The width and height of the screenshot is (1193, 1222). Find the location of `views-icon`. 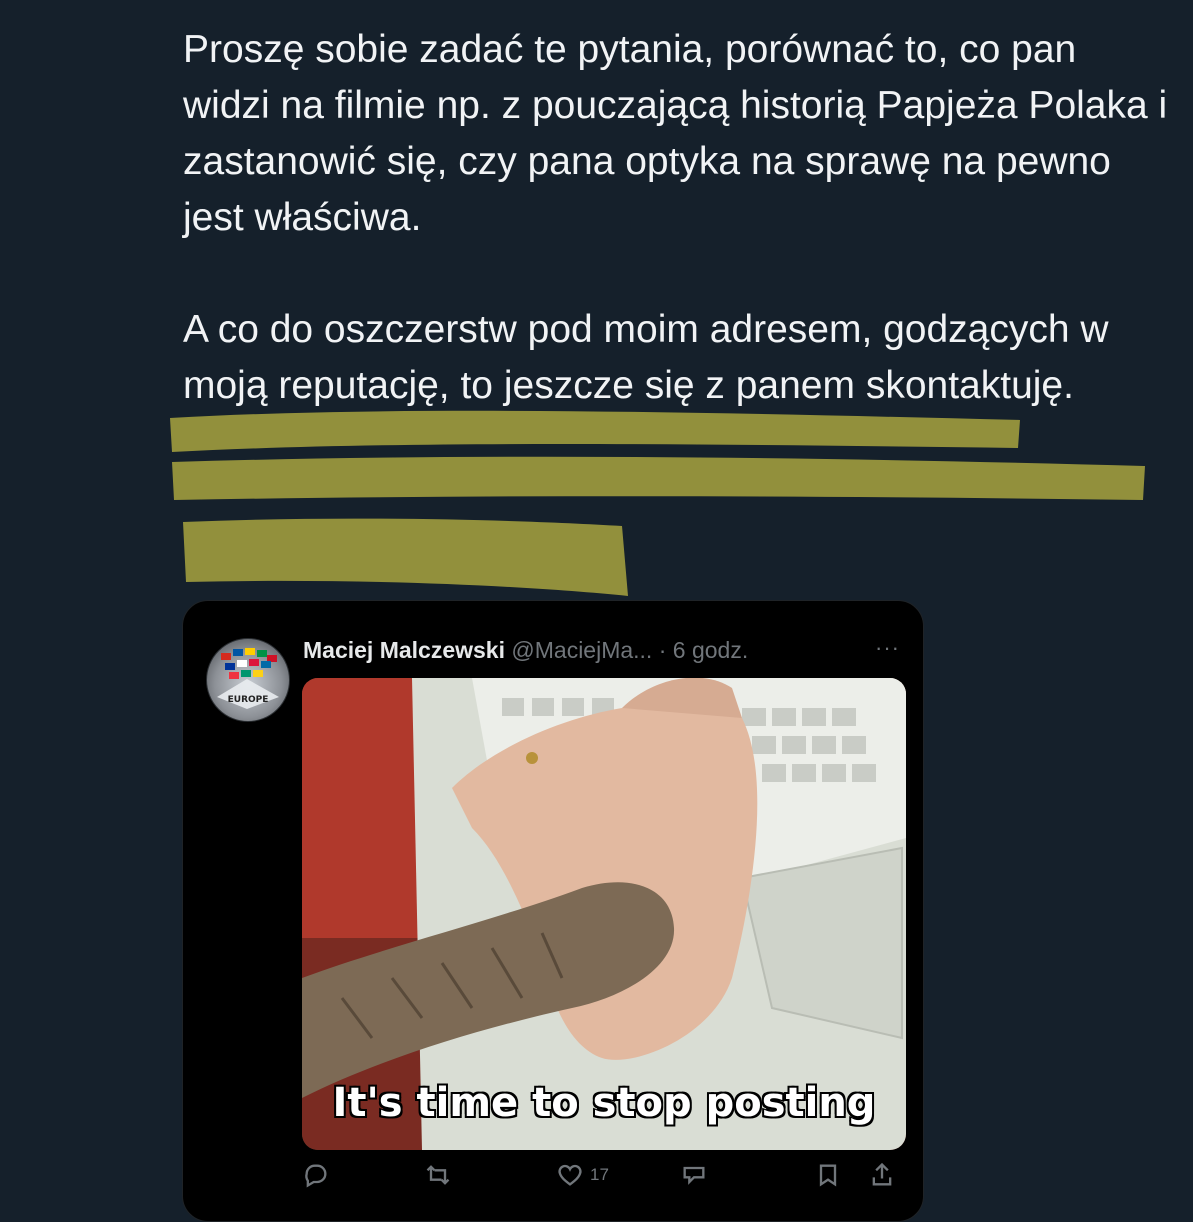

views-icon is located at coordinates (694, 1175).